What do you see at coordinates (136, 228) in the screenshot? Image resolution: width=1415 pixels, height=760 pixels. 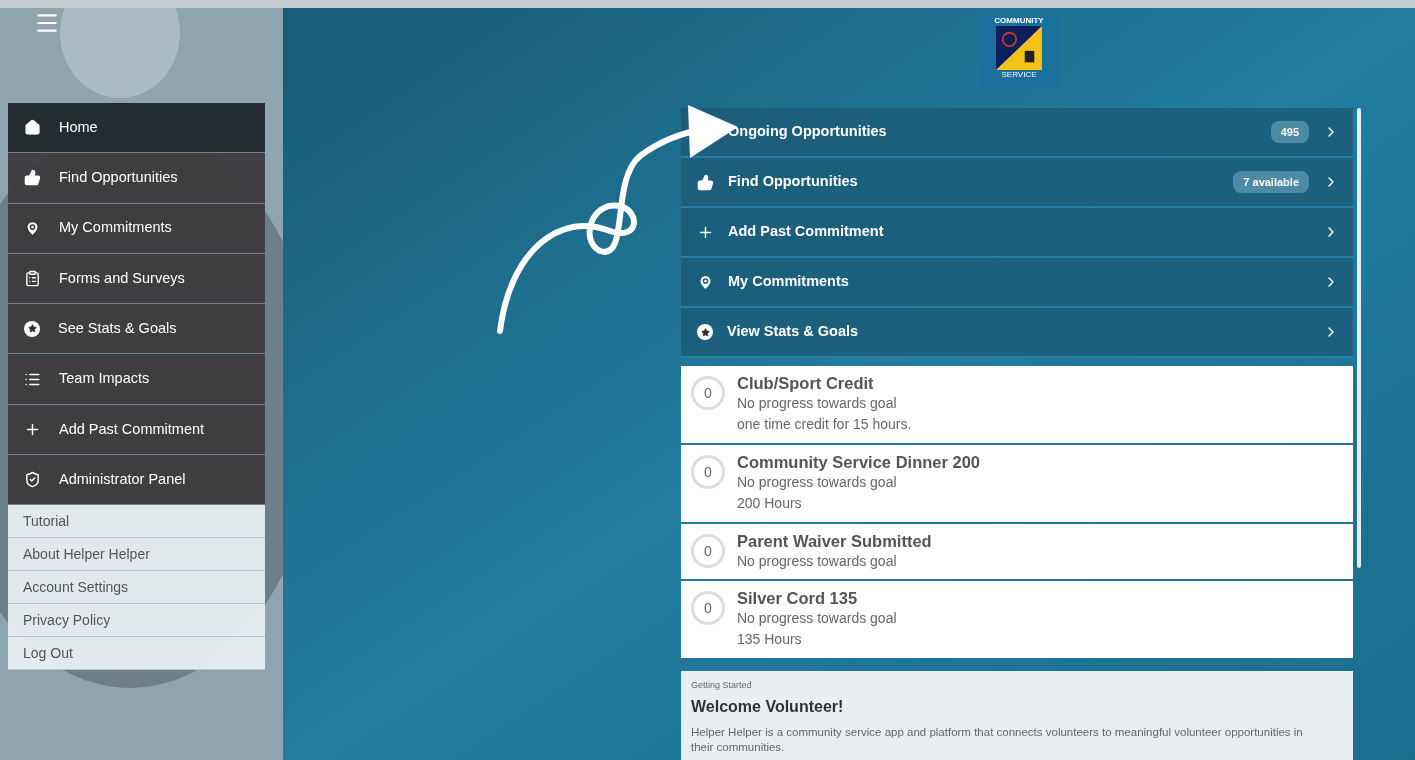 I see `sidebar-item: My Commitments` at bounding box center [136, 228].